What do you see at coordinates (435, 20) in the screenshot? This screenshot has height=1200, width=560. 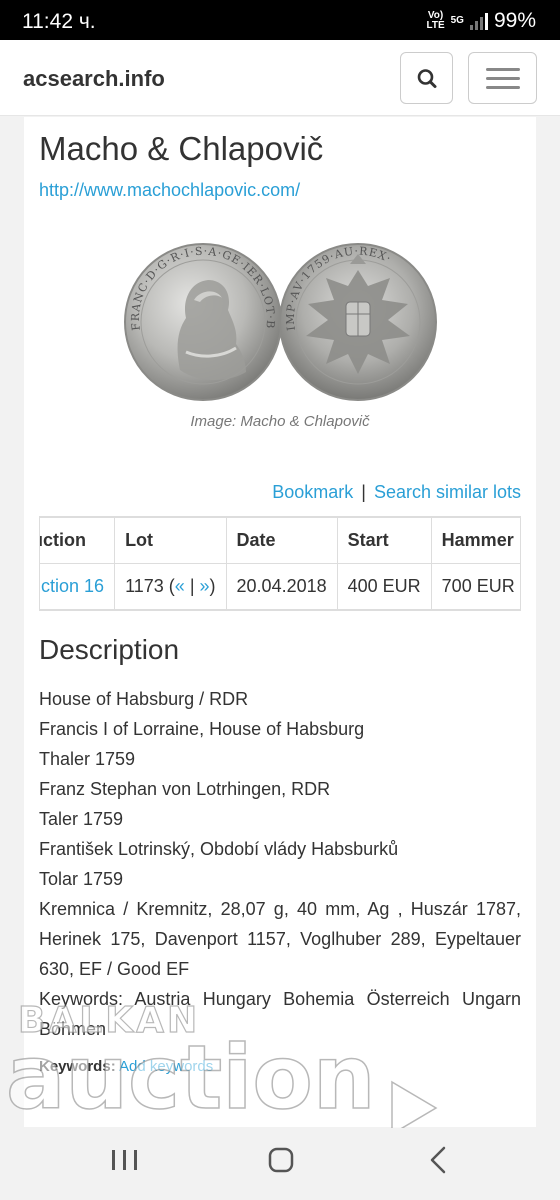 I see `volte-icon: Vo) LTE` at bounding box center [435, 20].